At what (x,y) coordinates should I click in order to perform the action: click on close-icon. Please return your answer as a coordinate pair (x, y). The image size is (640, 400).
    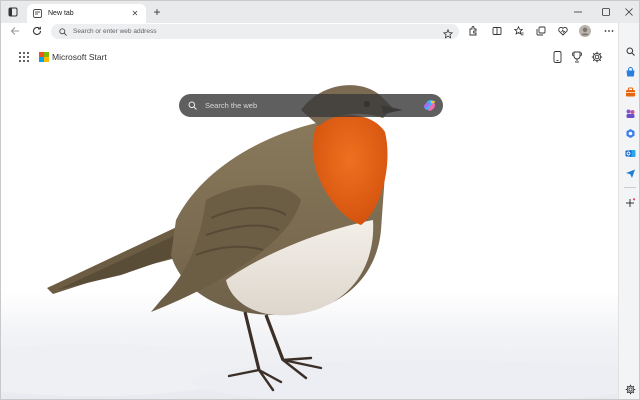
    Looking at the image, I should click on (627, 12).